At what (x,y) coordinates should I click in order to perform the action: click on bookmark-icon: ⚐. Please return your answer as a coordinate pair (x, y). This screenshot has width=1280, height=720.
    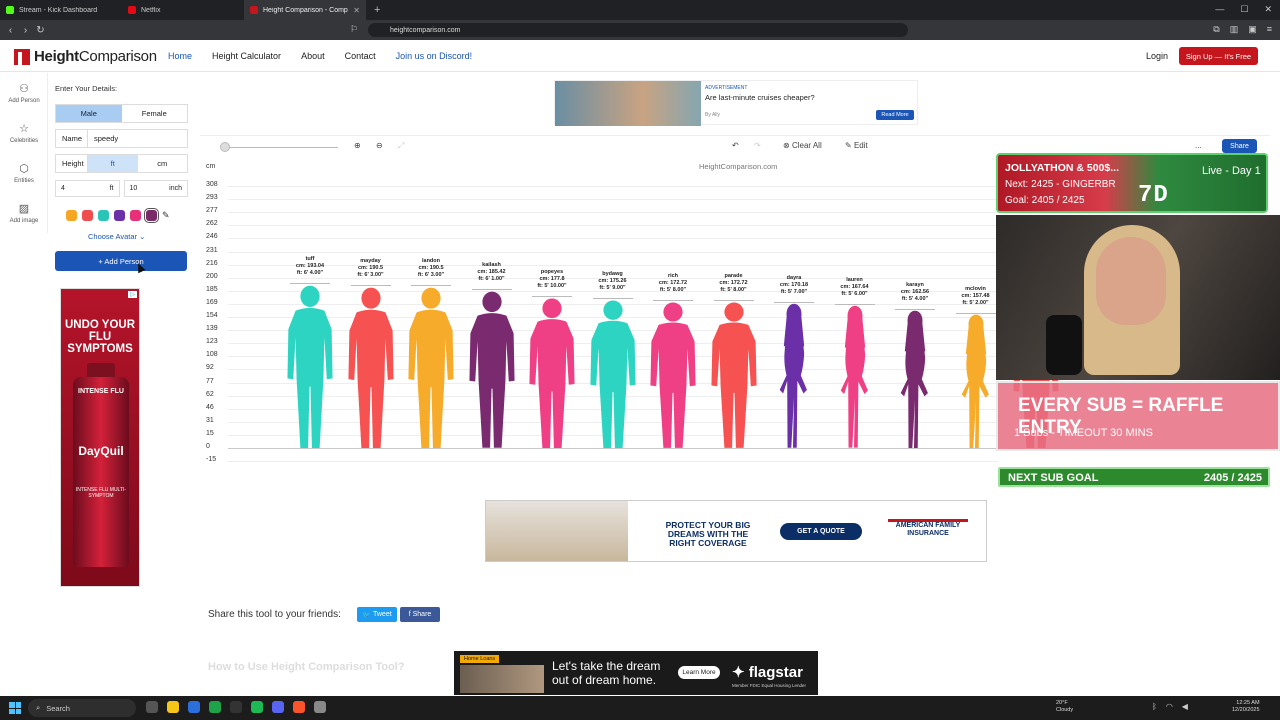
    Looking at the image, I should click on (354, 29).